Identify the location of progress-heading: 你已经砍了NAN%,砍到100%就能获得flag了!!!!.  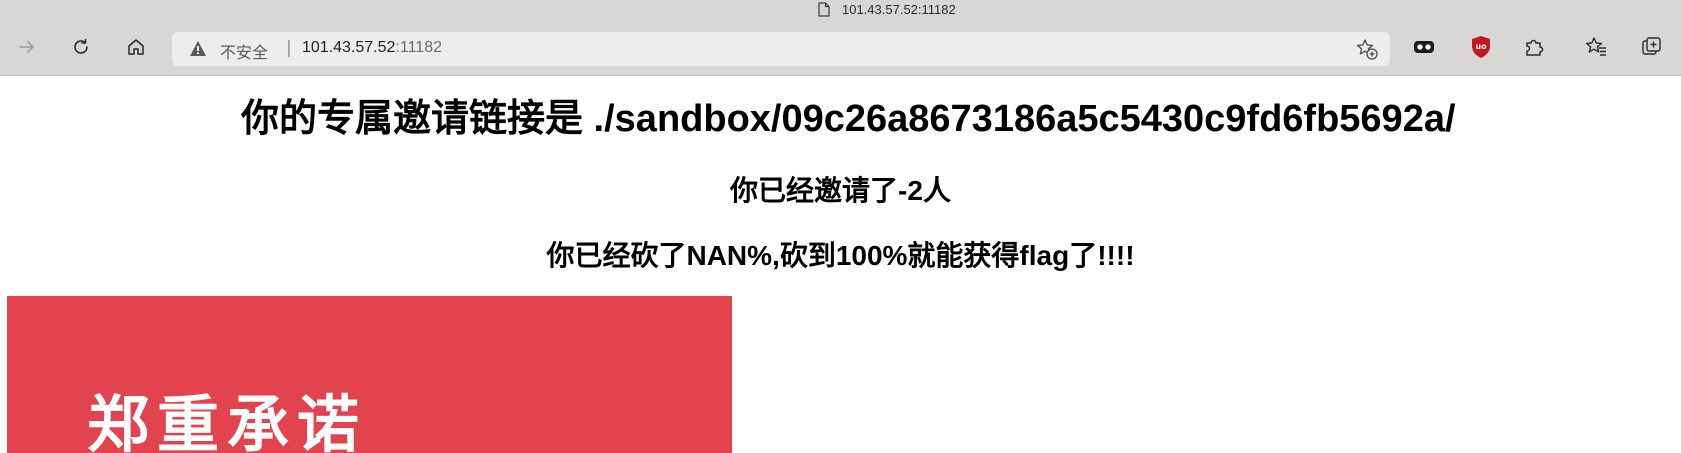
(840, 255).